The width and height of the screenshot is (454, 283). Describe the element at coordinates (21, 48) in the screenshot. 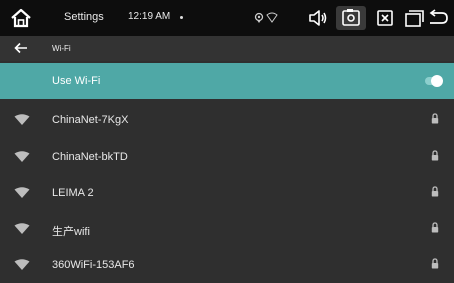

I see `back-arrow-icon` at that location.